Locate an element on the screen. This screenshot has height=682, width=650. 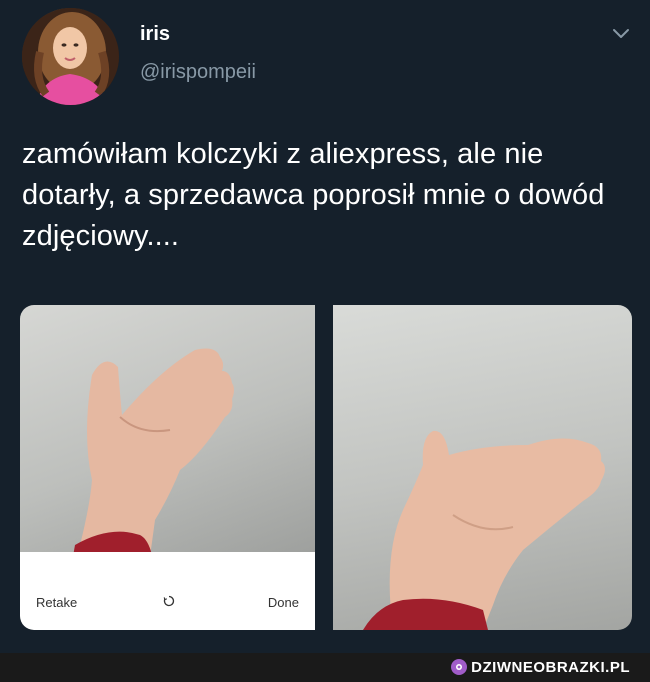
display-name: iris is located at coordinates (198, 34).